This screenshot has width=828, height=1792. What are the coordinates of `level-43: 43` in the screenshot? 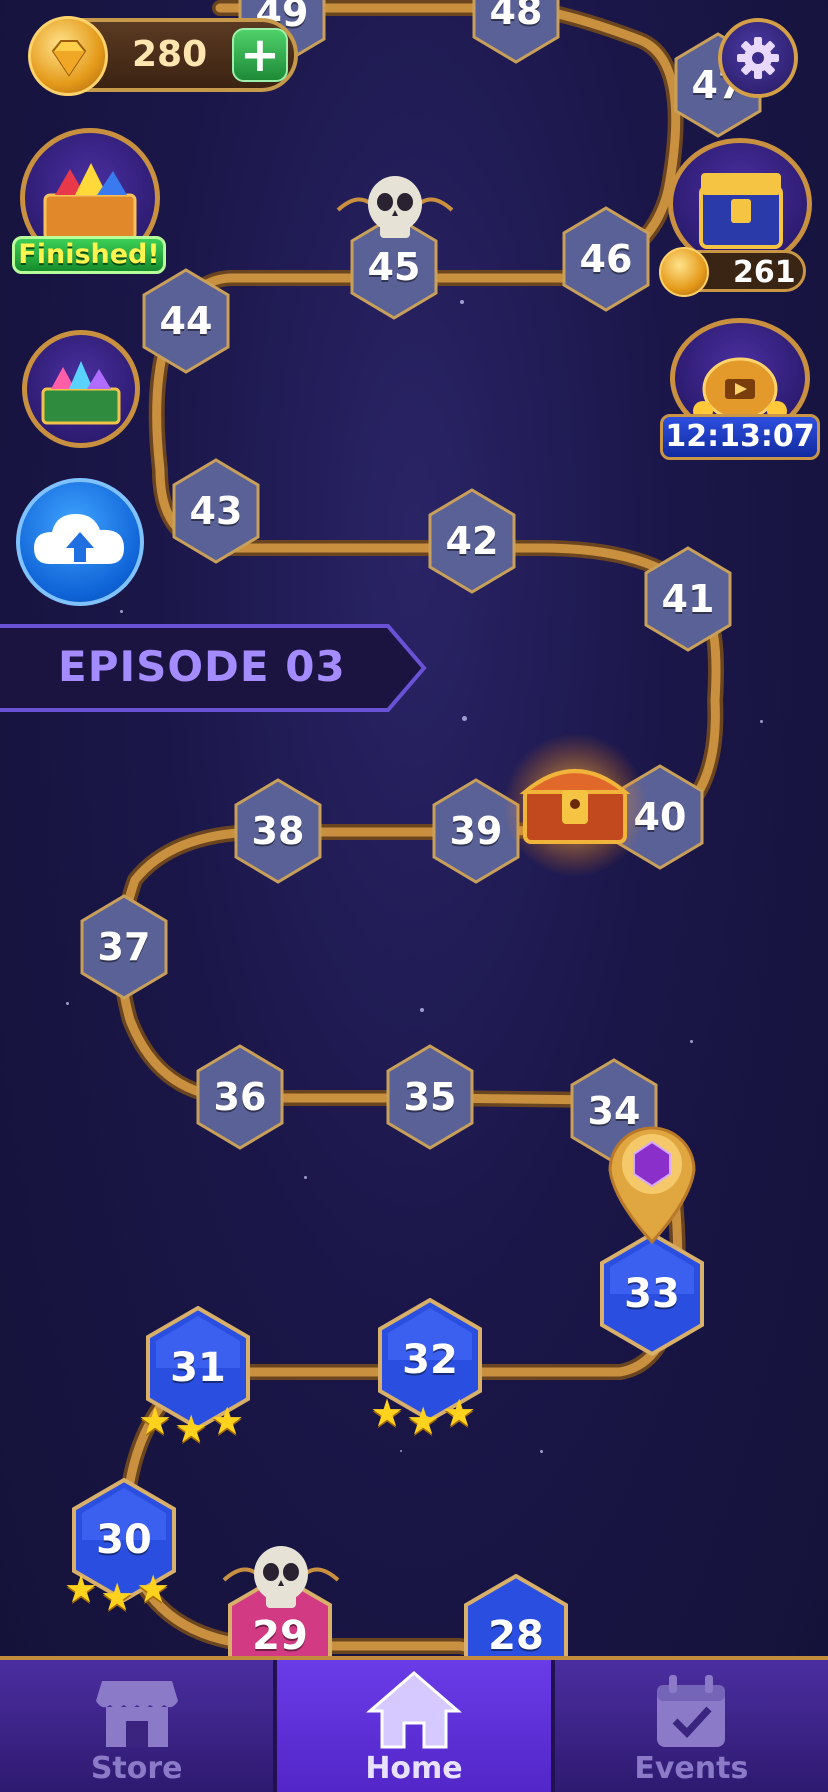 It's located at (216, 511).